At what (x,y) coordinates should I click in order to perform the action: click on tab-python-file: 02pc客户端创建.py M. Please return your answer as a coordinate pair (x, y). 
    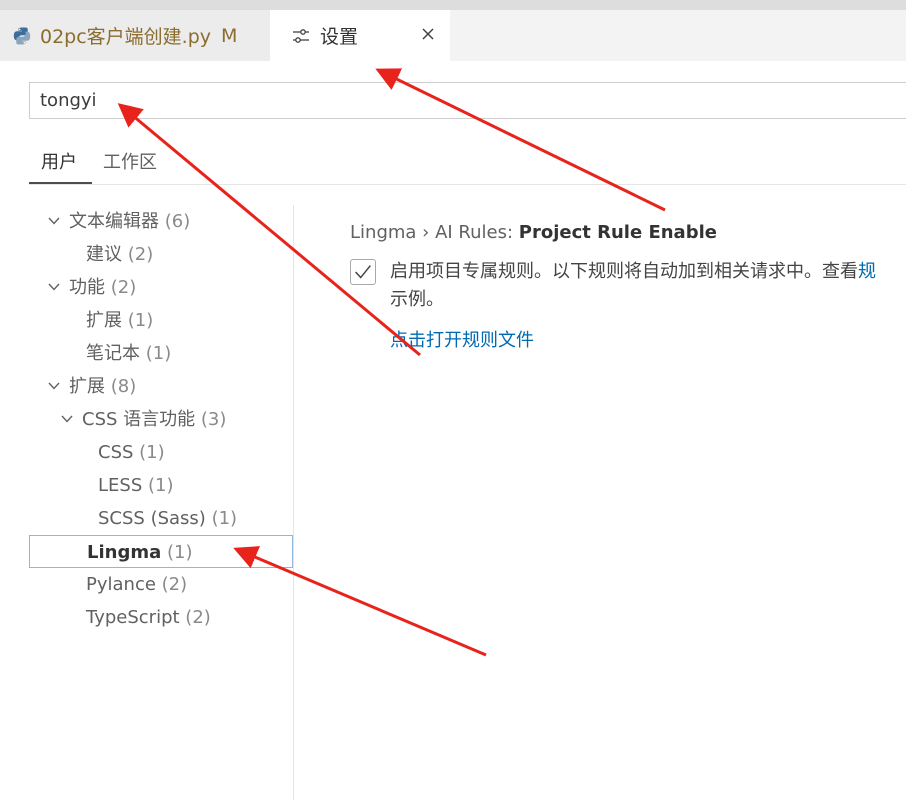
    Looking at the image, I should click on (135, 35).